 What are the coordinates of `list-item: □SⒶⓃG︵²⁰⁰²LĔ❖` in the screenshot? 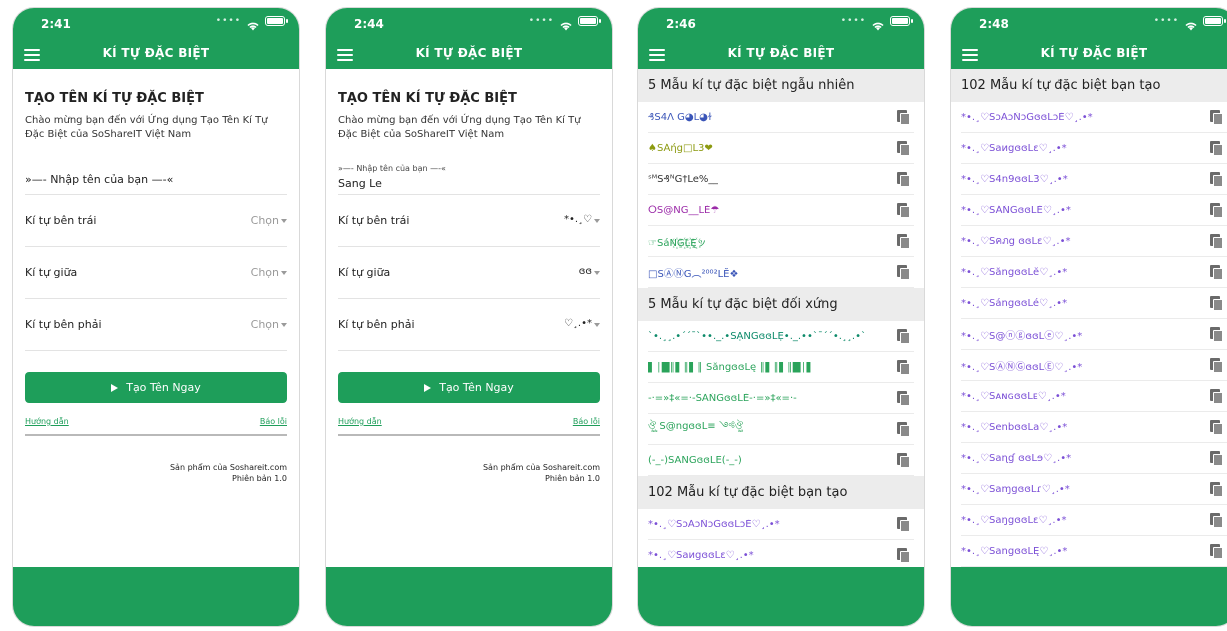 It's located at (781, 272).